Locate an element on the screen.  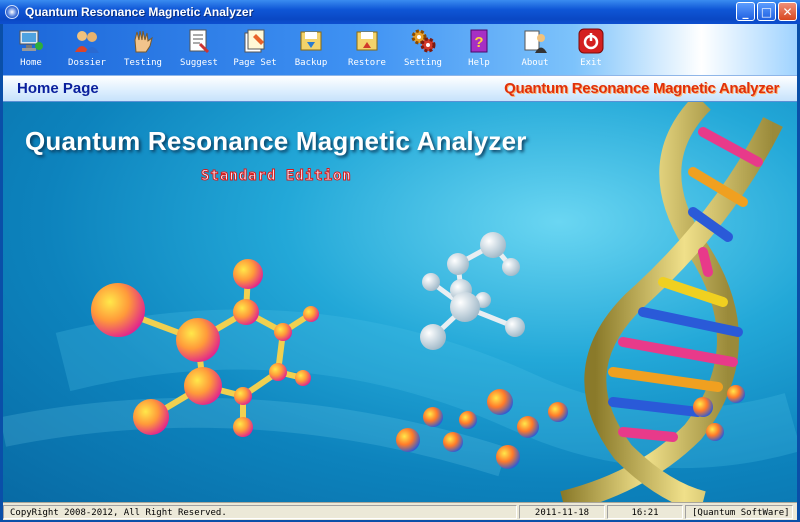
brand-title: Quantum Resonance Magnetic Analyzer is located at coordinates (641, 88).